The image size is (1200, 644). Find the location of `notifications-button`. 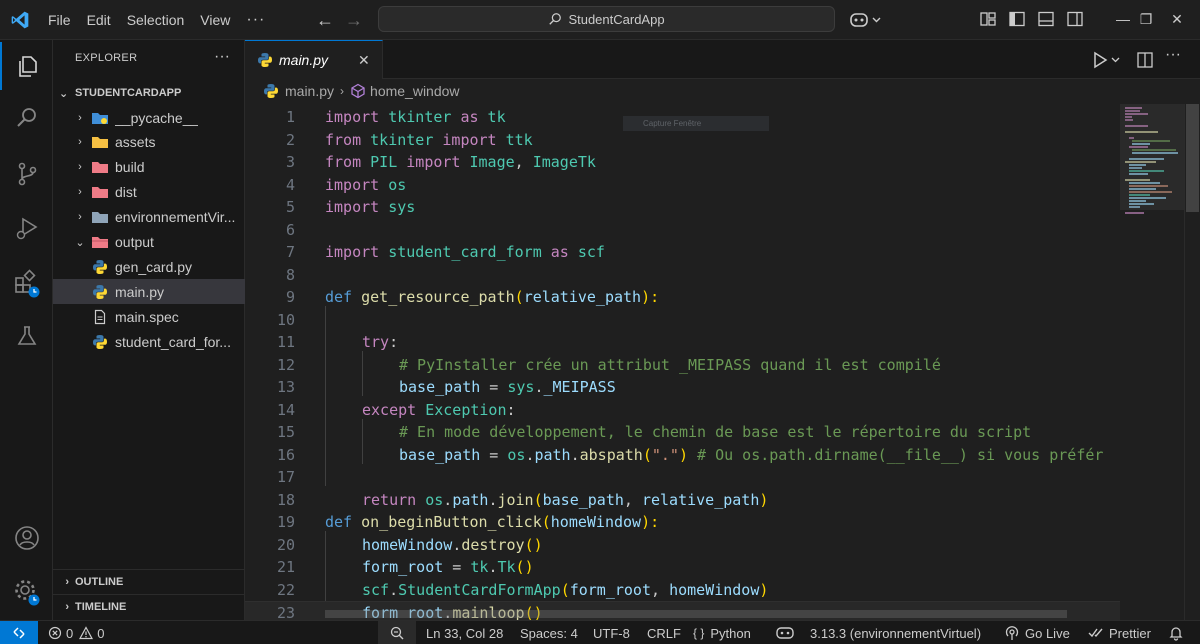

notifications-button is located at coordinates (1176, 632).